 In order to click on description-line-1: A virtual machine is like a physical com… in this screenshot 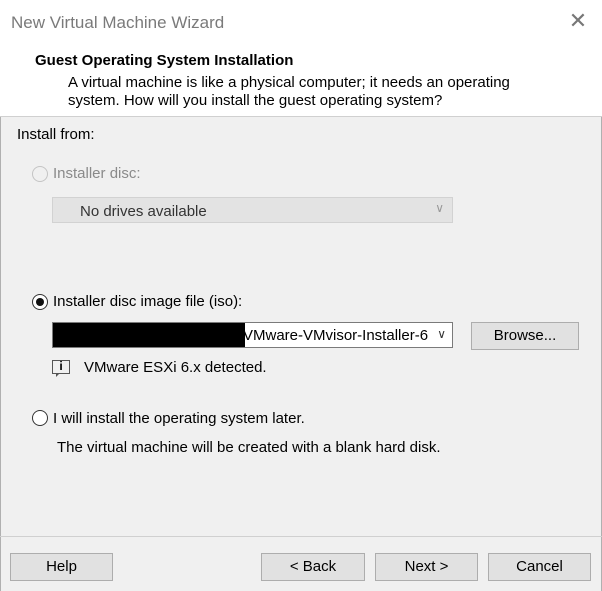, I will do `click(289, 82)`.